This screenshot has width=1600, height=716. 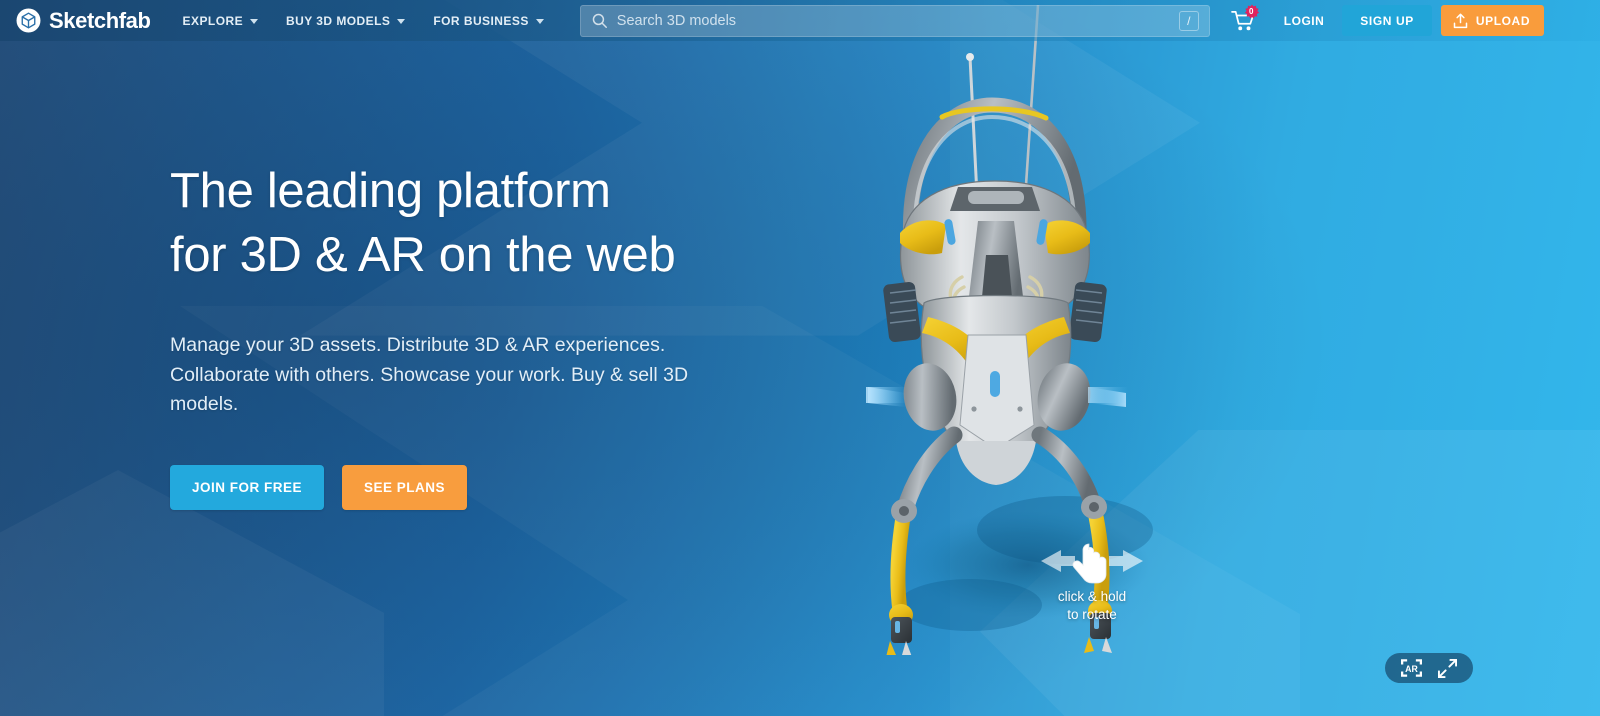 What do you see at coordinates (897, 20) in the screenshot?
I see `search-input` at bounding box center [897, 20].